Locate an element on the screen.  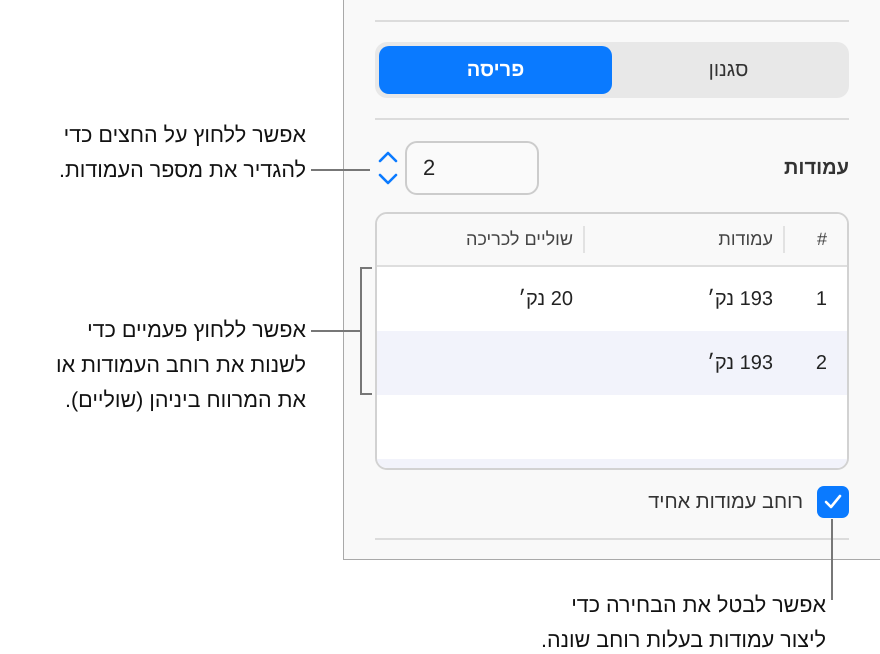
tab: פריסה is located at coordinates (495, 70).